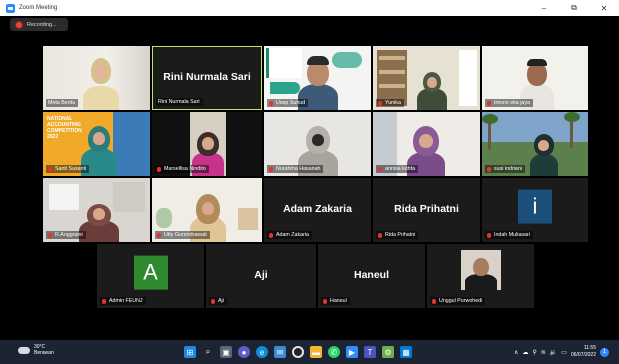  I want to click on battery-icon: ▭, so click(564, 352).